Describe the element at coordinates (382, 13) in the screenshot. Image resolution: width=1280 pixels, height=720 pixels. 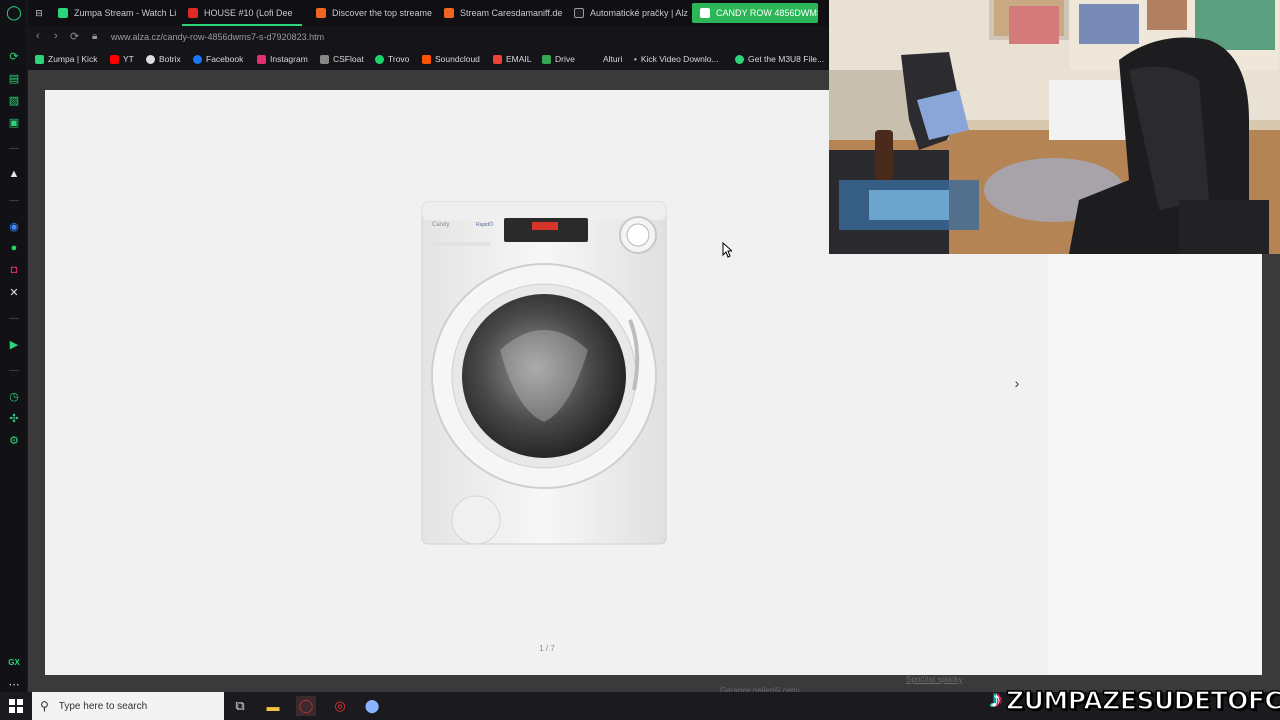
I see `tab-label: Discover the top streame` at that location.